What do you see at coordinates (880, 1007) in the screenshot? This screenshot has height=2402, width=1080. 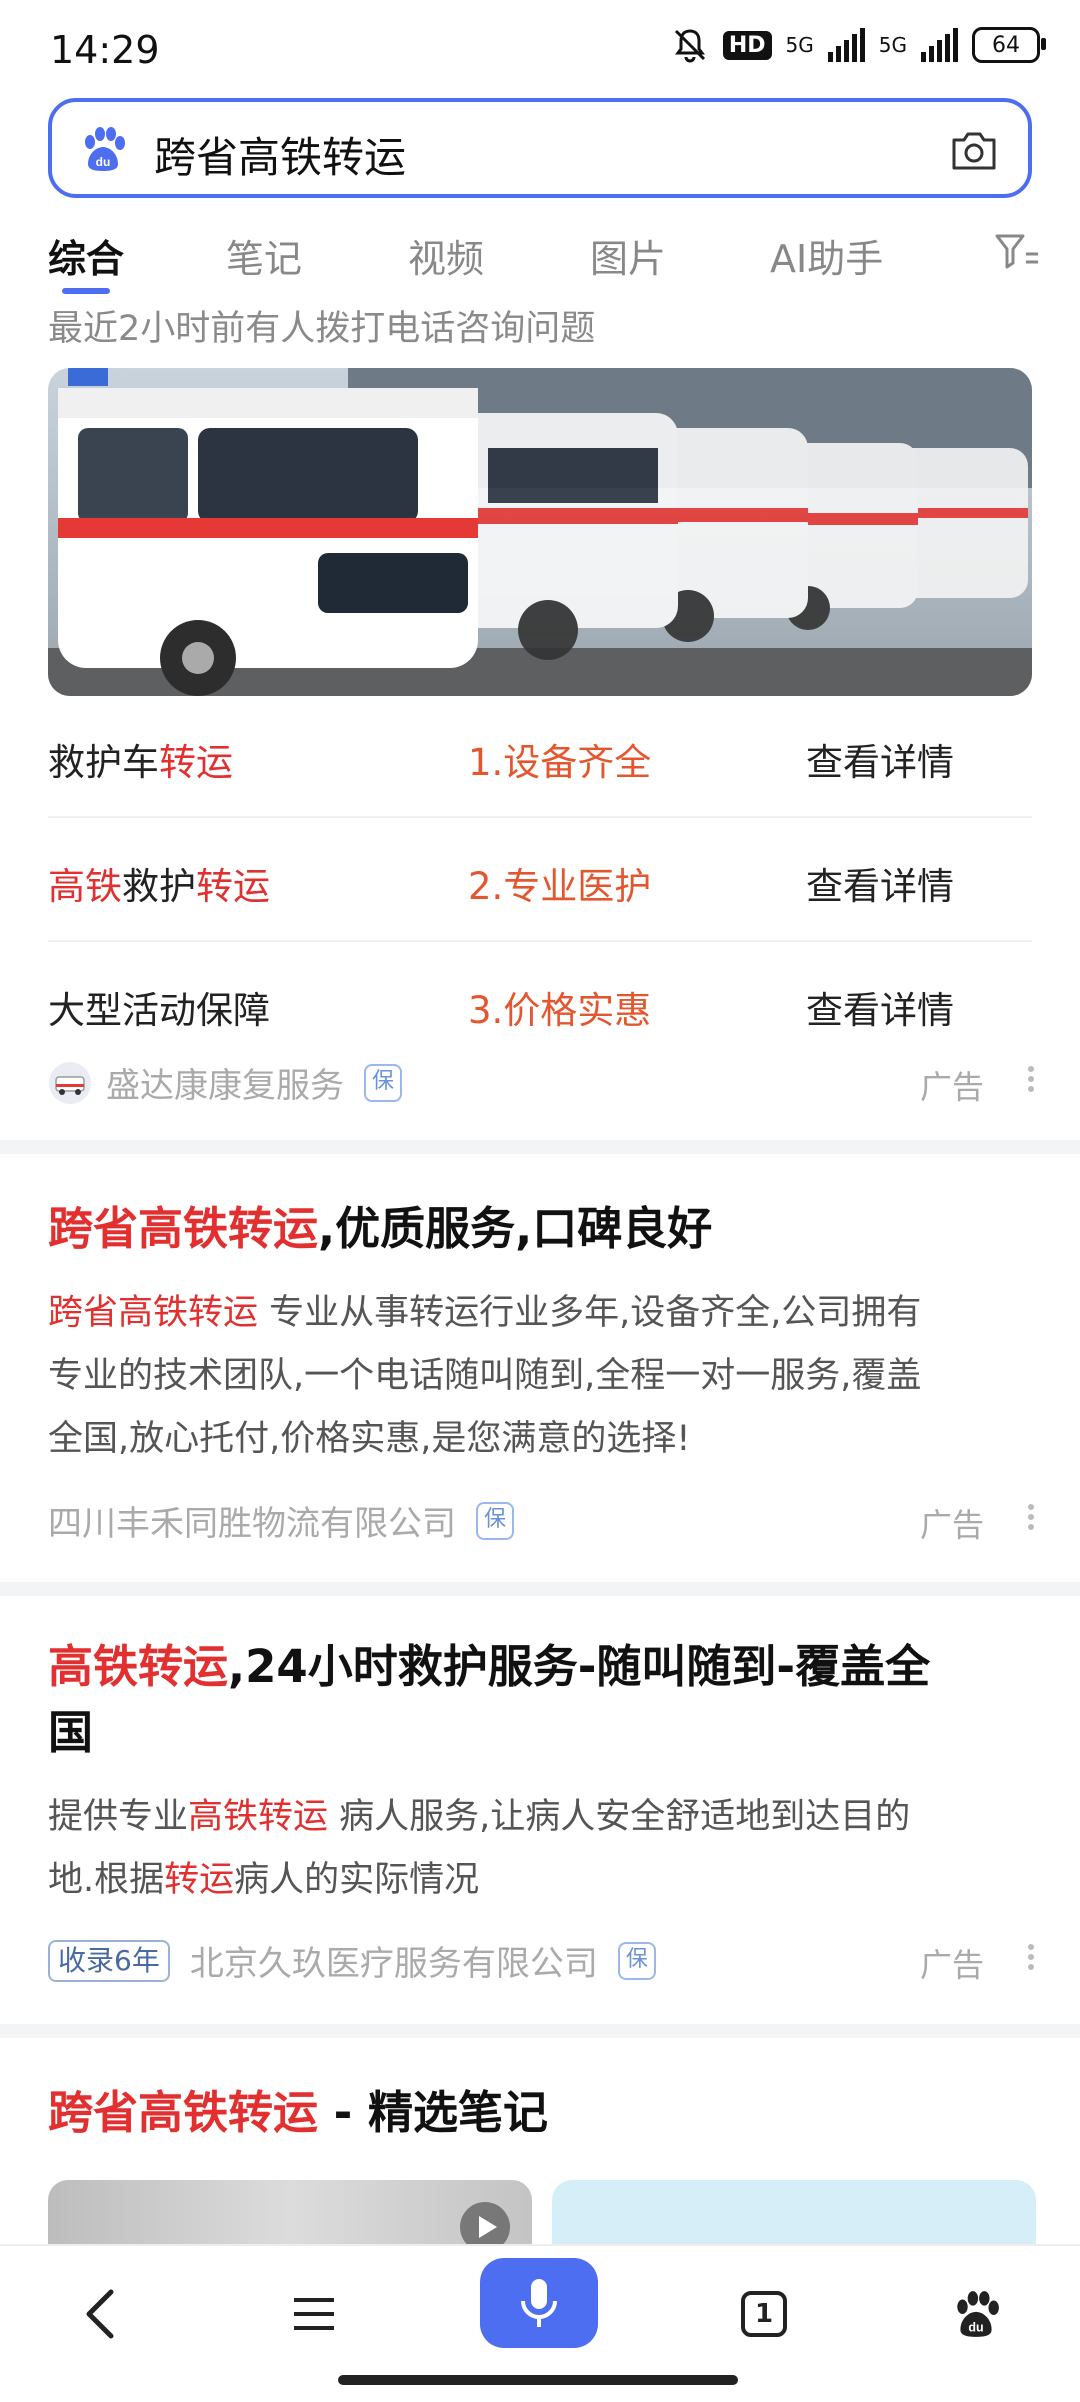 I see `ad-row-3-details-link: 查看详情` at bounding box center [880, 1007].